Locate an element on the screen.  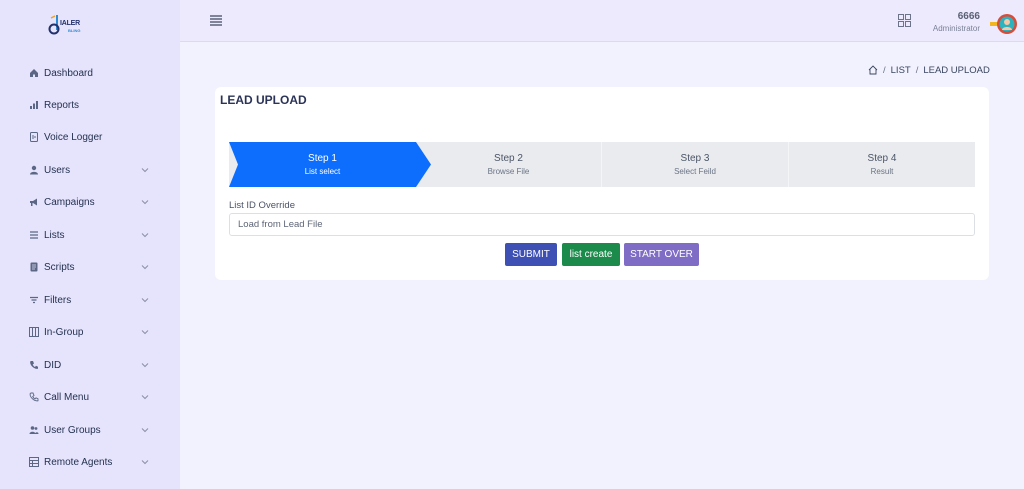
sidebar-item-label: Campaigns is located at coordinates (69, 202).